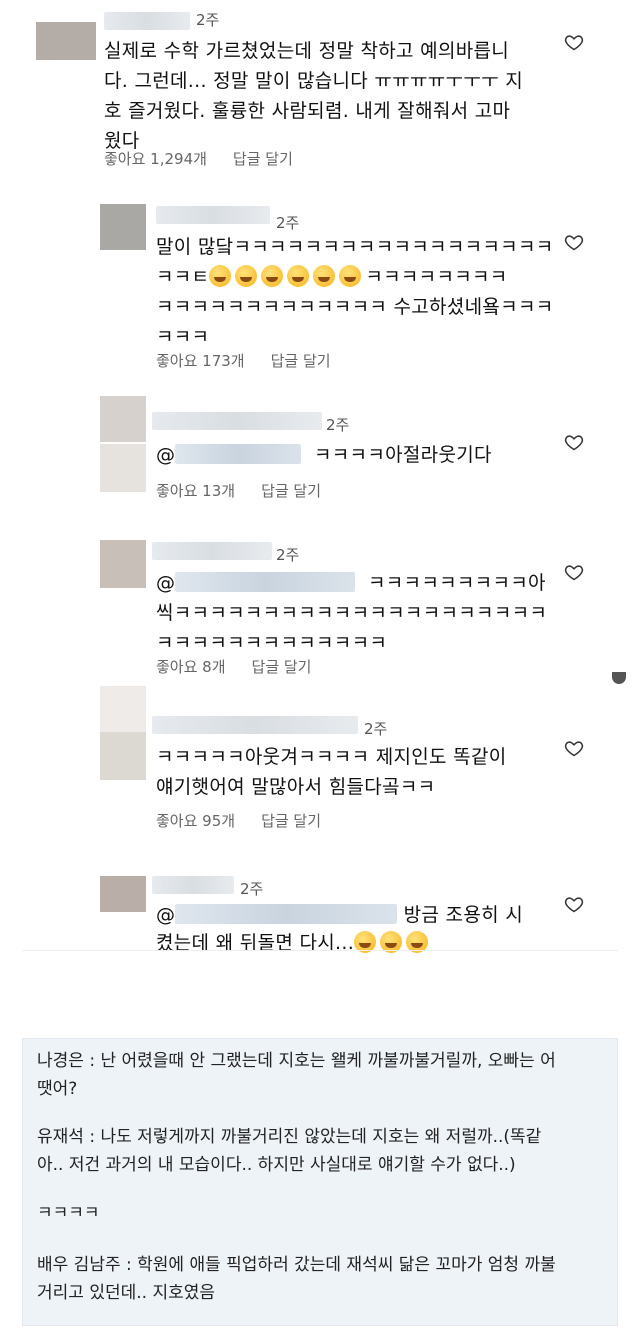 This screenshot has height=1336, width=640. What do you see at coordinates (251, 490) in the screenshot?
I see `comment-meta: 좋아요 13개 답글 달기` at bounding box center [251, 490].